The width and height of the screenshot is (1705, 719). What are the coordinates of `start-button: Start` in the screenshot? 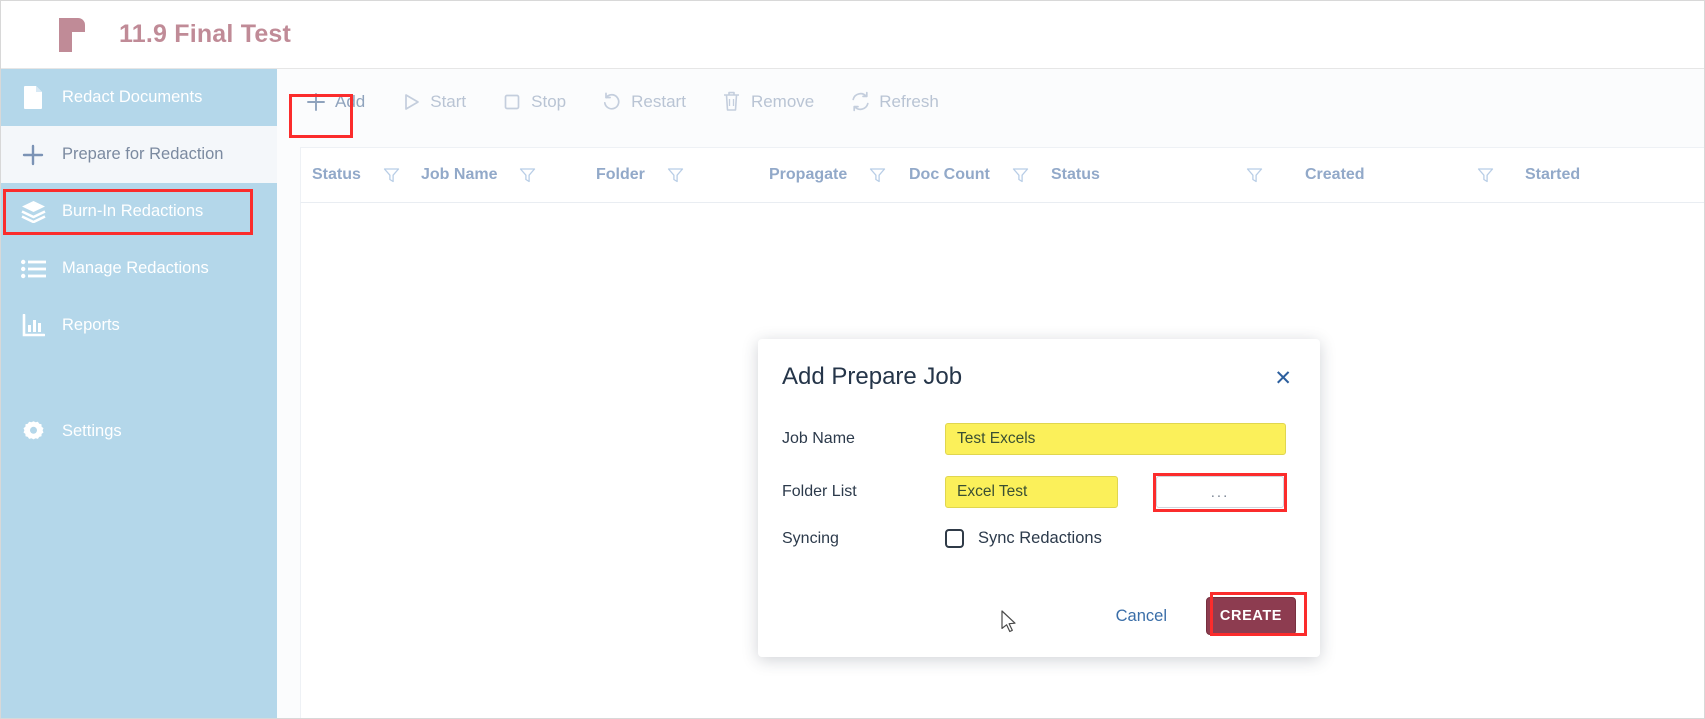 It's located at (432, 102).